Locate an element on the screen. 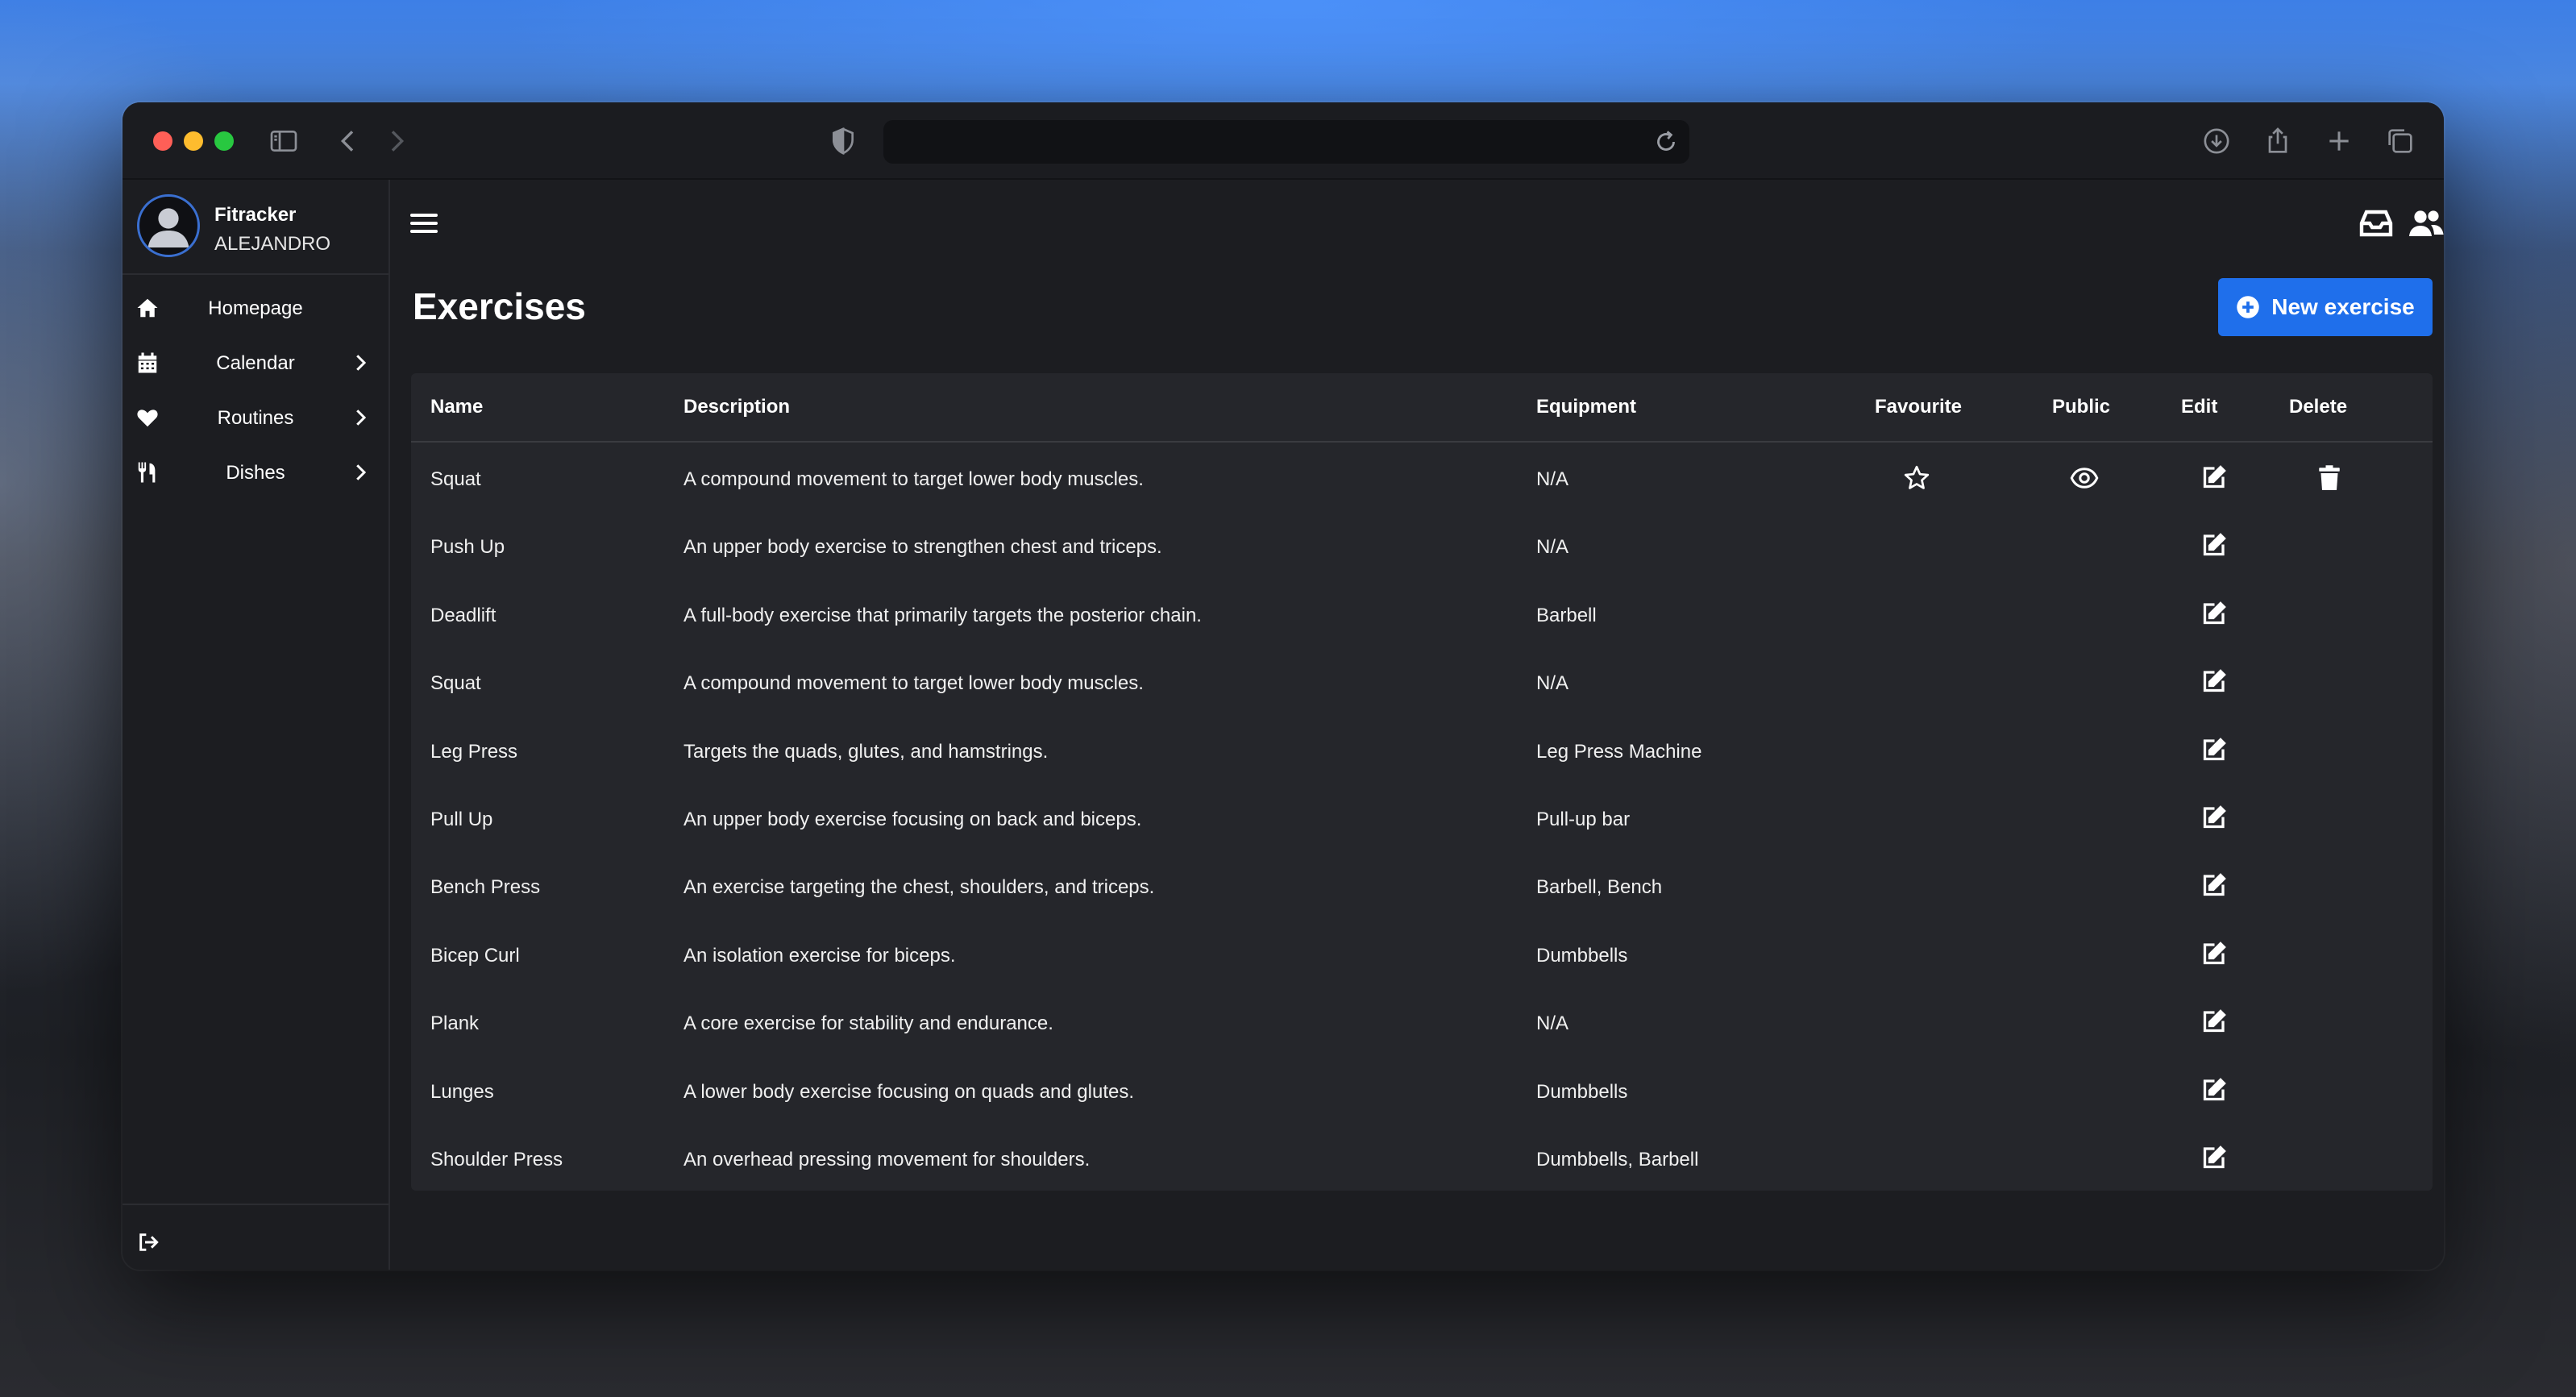  sidebar-item-homepage: Homepage is located at coordinates (255, 308).